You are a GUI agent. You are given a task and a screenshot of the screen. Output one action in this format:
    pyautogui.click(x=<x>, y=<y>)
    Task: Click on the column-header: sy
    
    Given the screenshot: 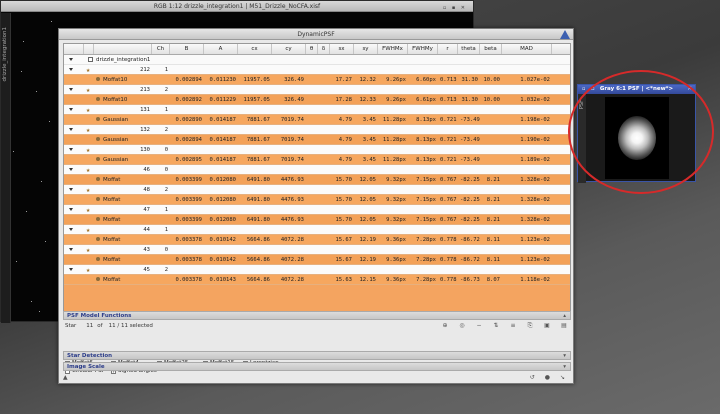 What is the action you would take?
    pyautogui.click(x=366, y=49)
    